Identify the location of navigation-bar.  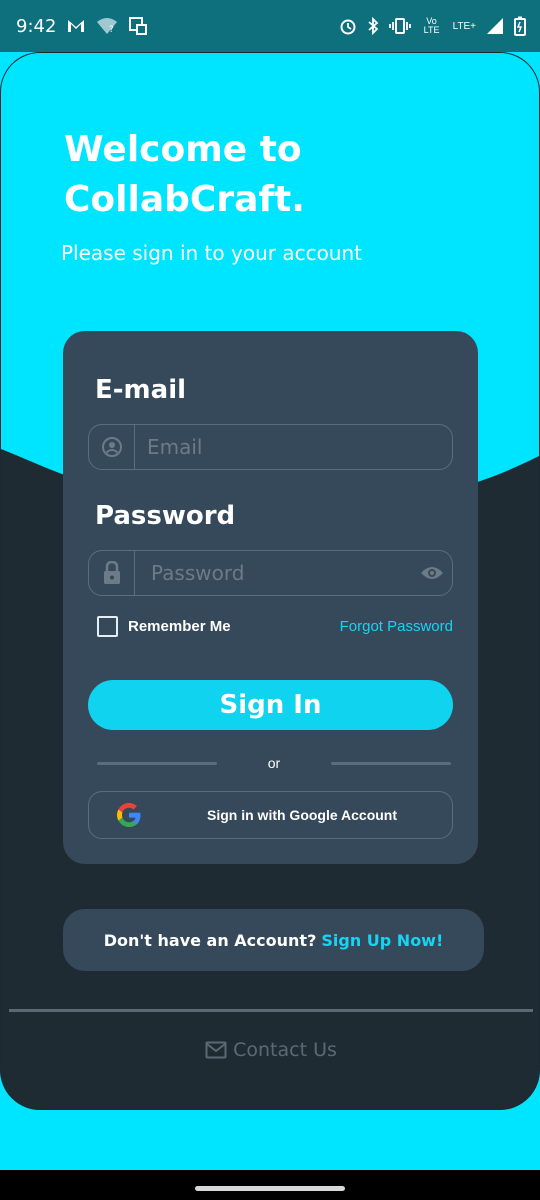
(270, 1185).